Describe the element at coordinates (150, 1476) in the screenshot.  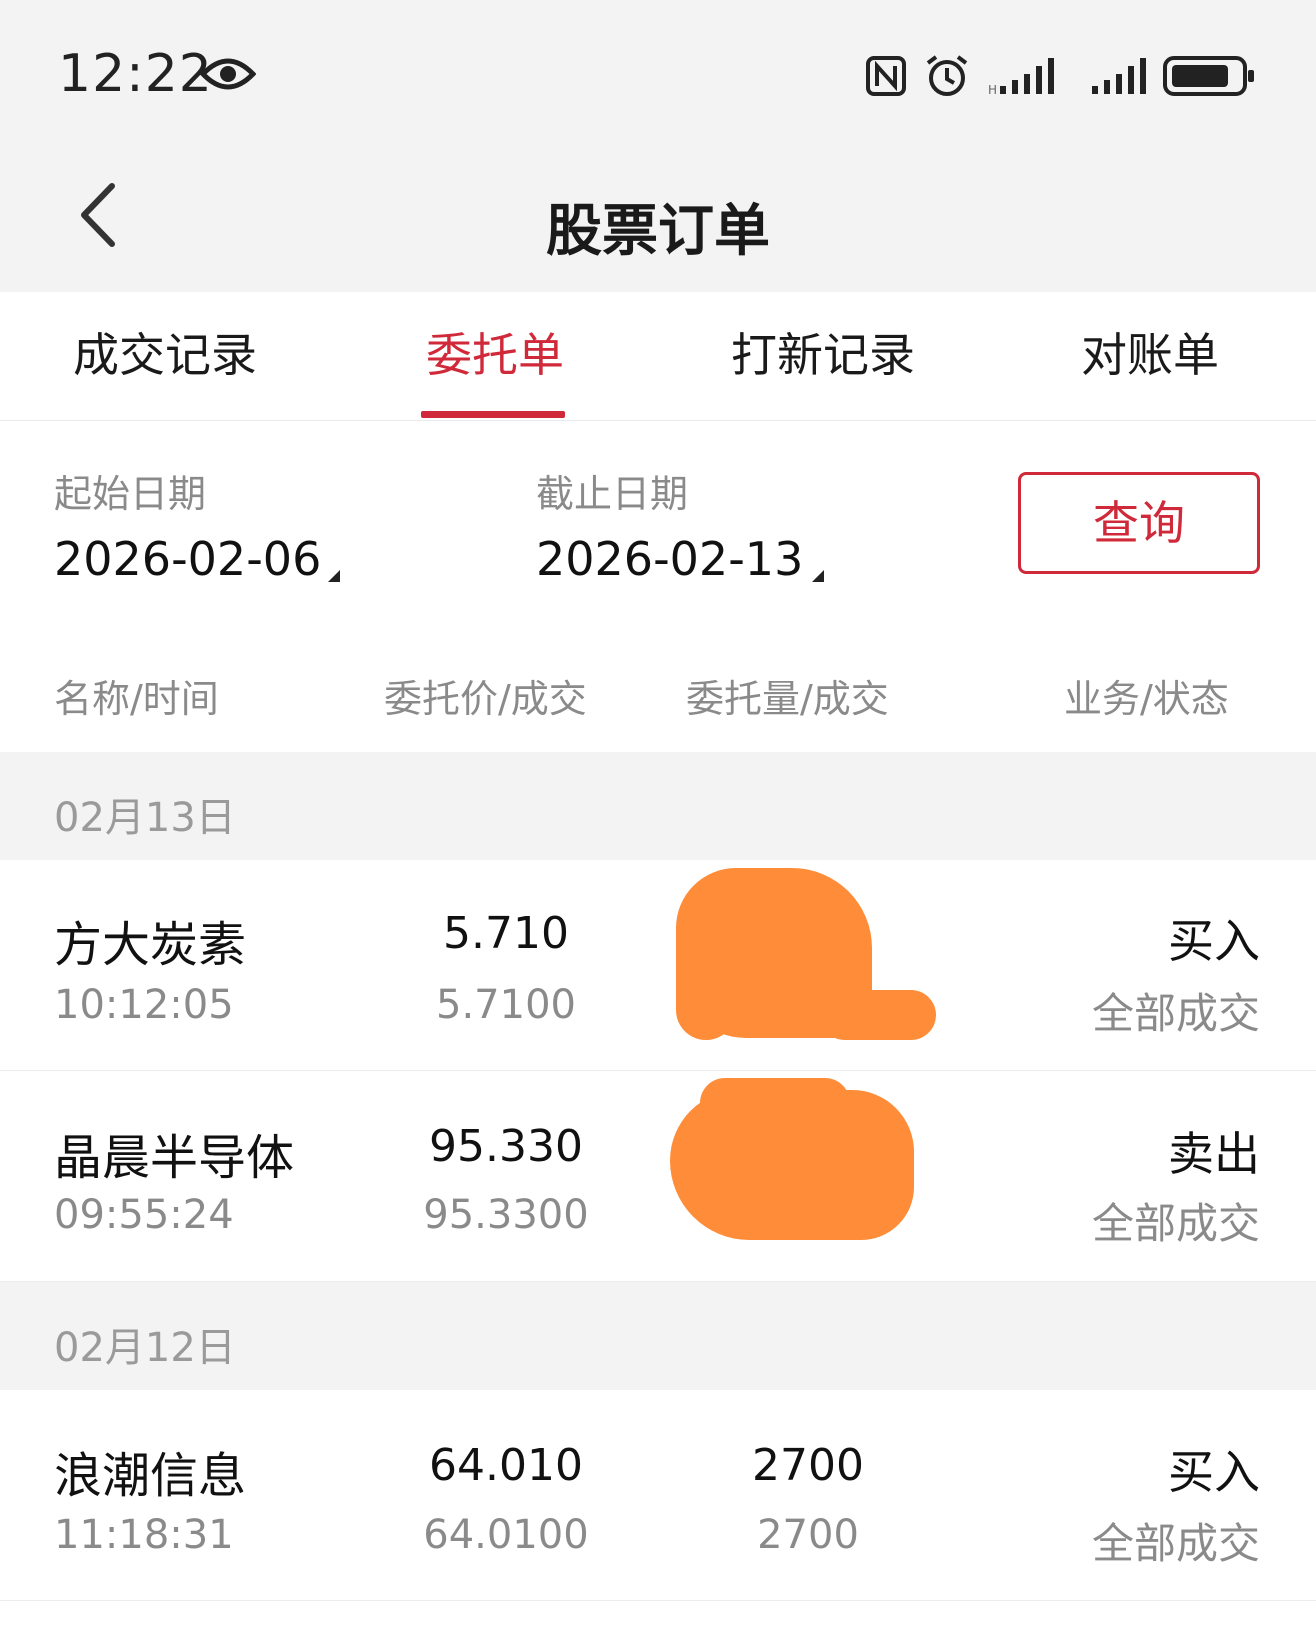
I see `stock-name: 浪潮信息` at that location.